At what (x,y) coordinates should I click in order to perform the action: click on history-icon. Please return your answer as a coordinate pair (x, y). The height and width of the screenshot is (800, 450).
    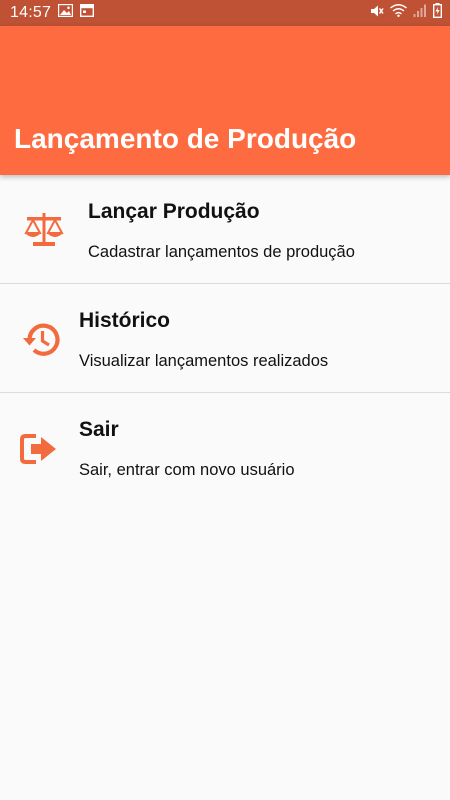
    Looking at the image, I should click on (42, 340).